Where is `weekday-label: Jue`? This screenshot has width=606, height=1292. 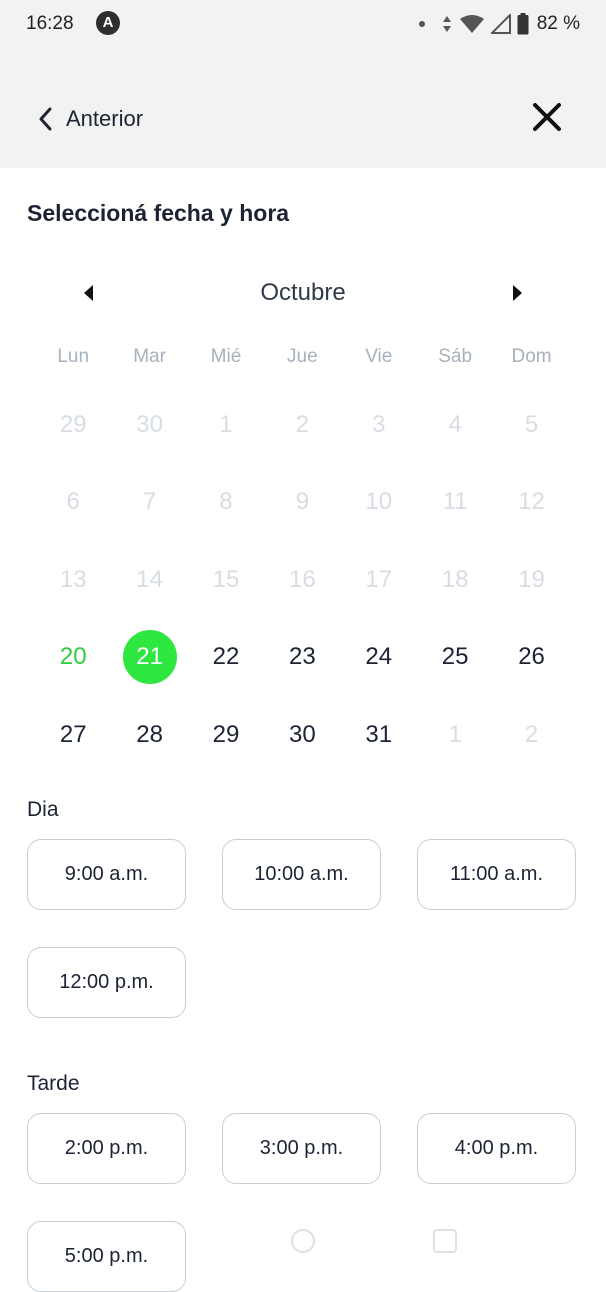 weekday-label: Jue is located at coordinates (302, 356).